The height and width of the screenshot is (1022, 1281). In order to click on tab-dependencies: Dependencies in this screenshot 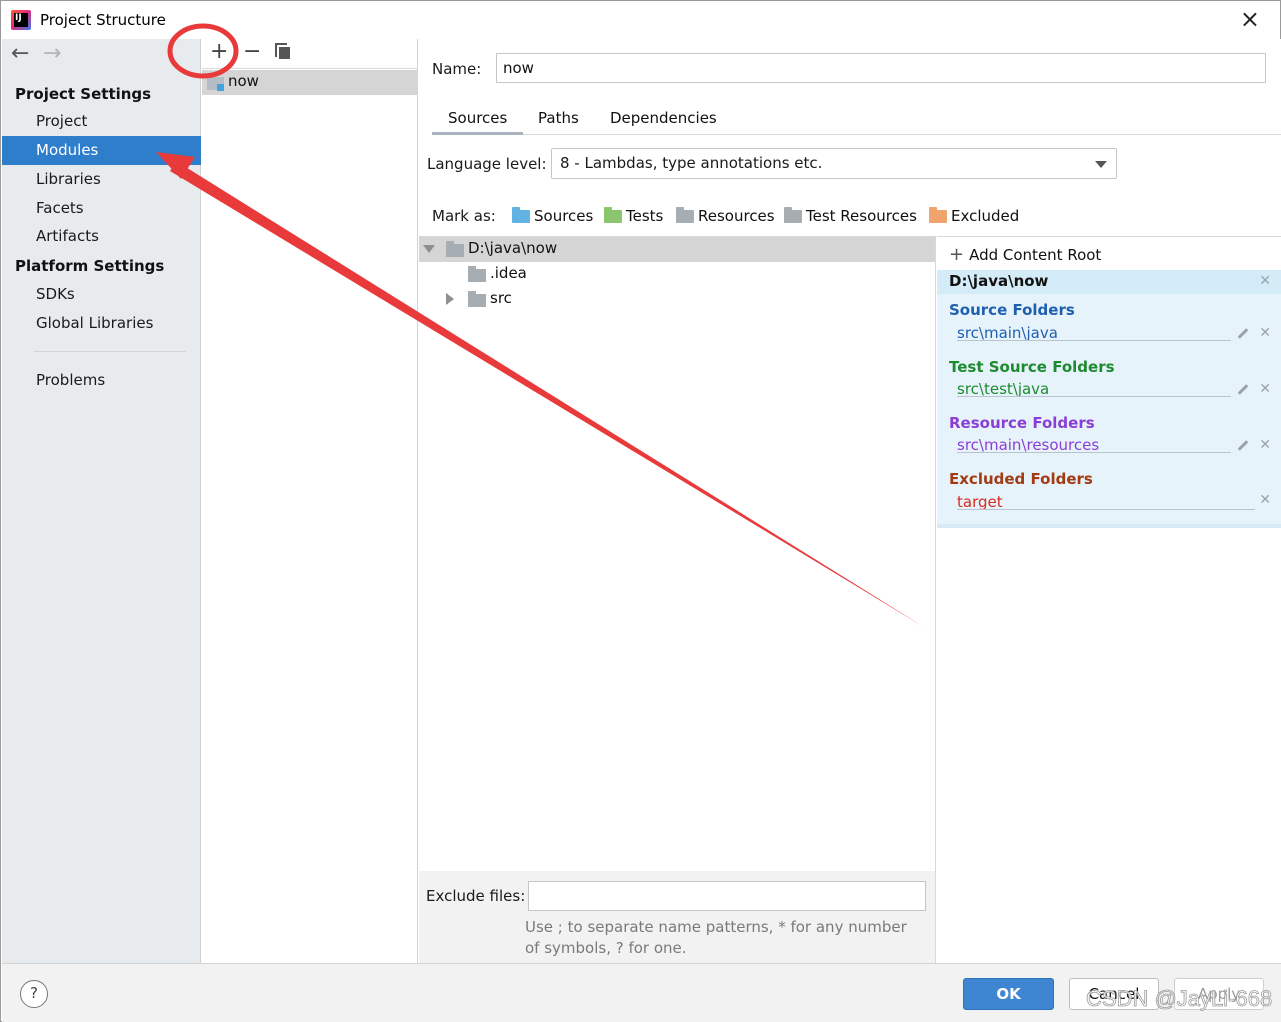, I will do `click(663, 118)`.